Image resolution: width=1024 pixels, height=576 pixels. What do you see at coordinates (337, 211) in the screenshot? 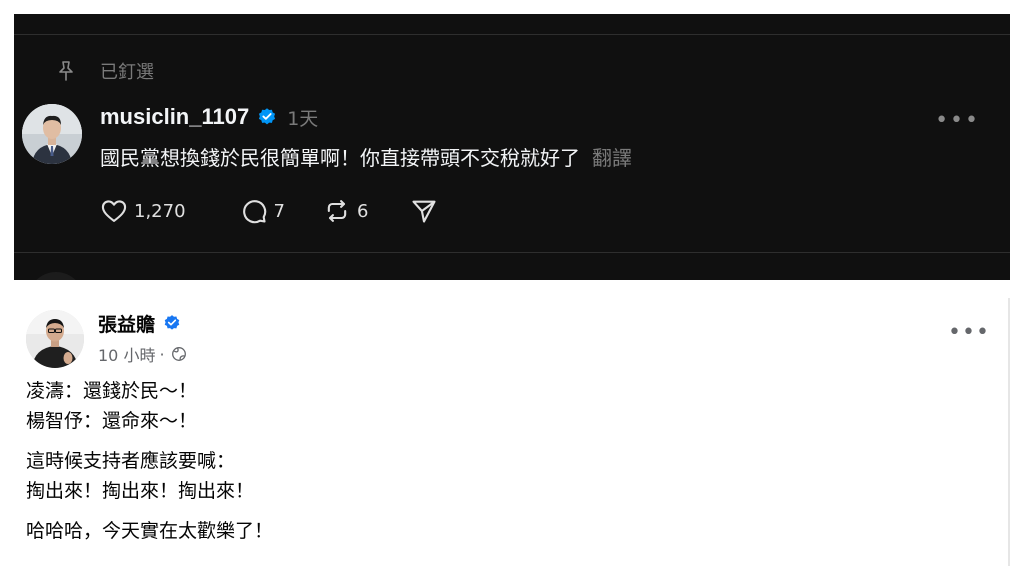
I see `repost-icon` at bounding box center [337, 211].